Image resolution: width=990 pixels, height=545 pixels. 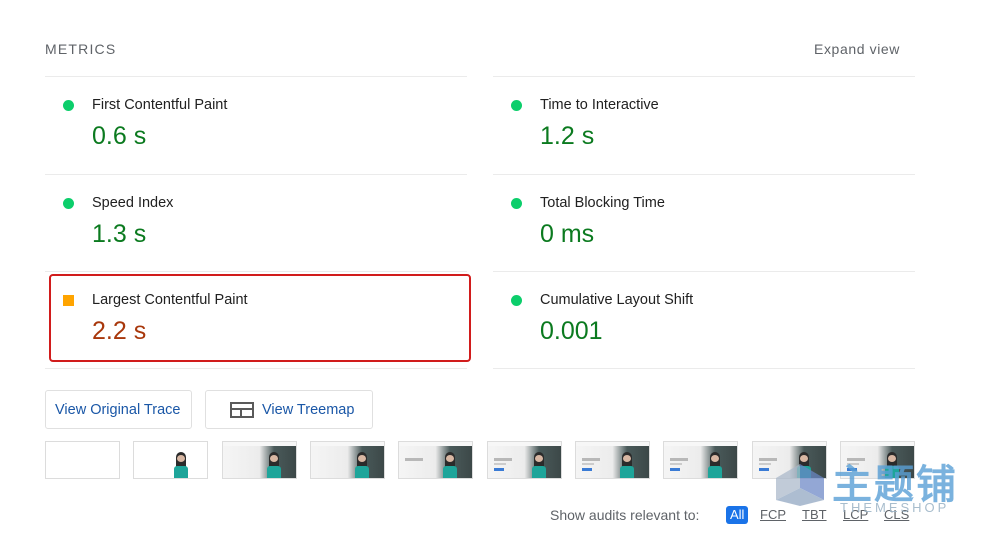 What do you see at coordinates (256, 125) in the screenshot?
I see `metric-first-contentful-paint: First Contentful Paint 0.6 s` at bounding box center [256, 125].